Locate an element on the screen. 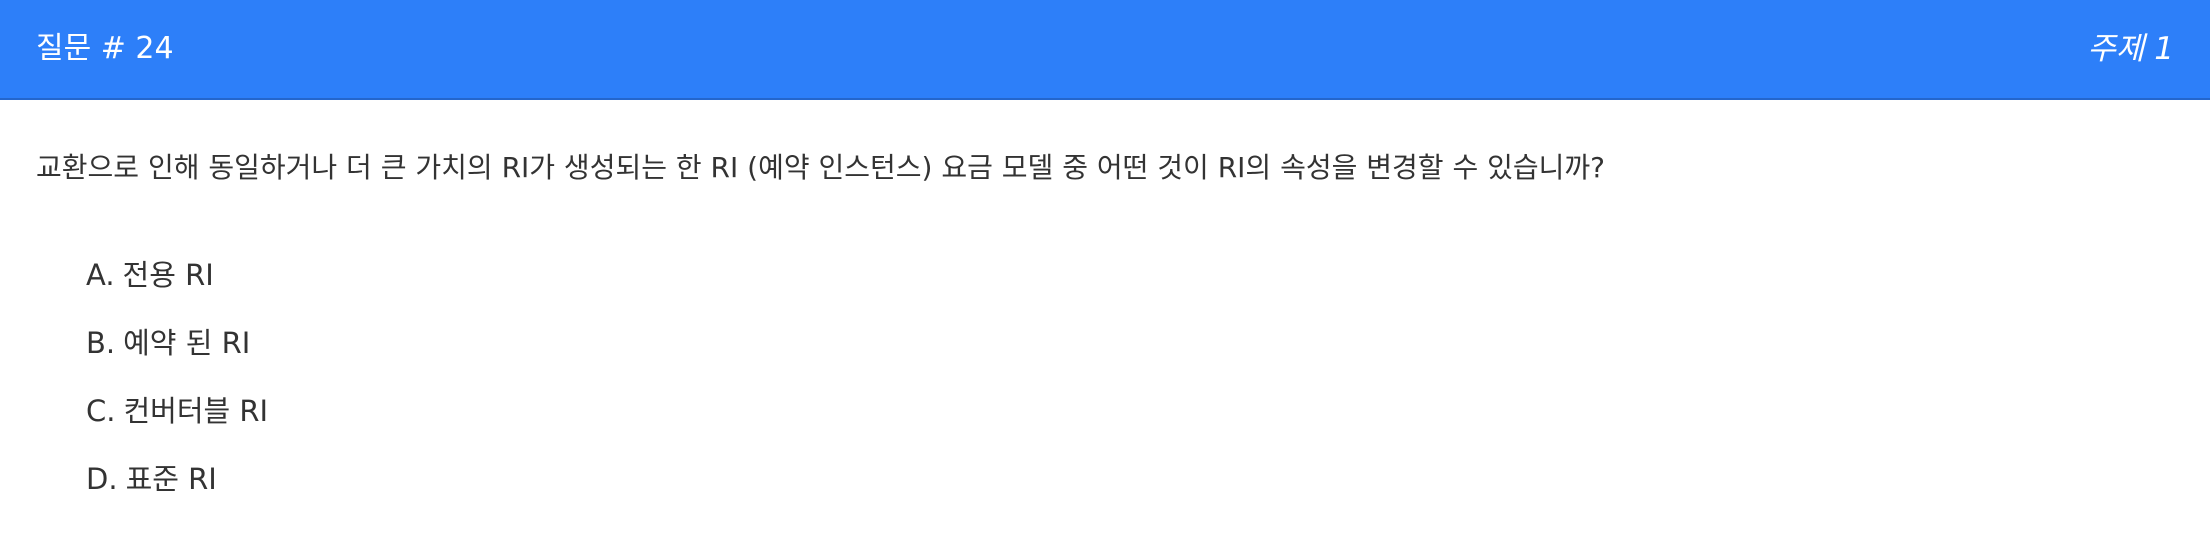 This screenshot has width=2210, height=552. option-text: 표준 RI is located at coordinates (171, 479).